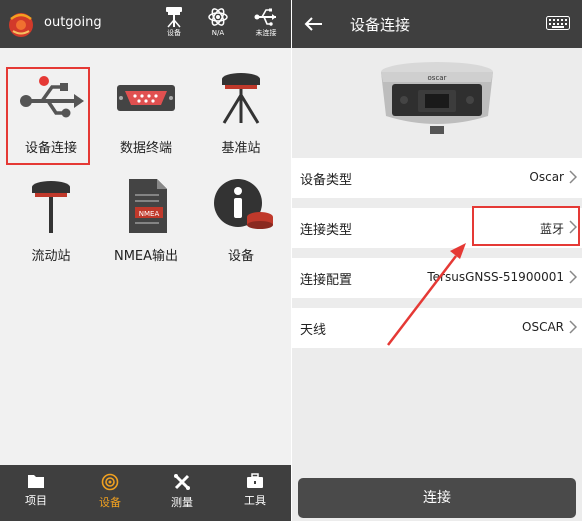  I want to click on gnss-receiver-image: oscar, so click(437, 98).